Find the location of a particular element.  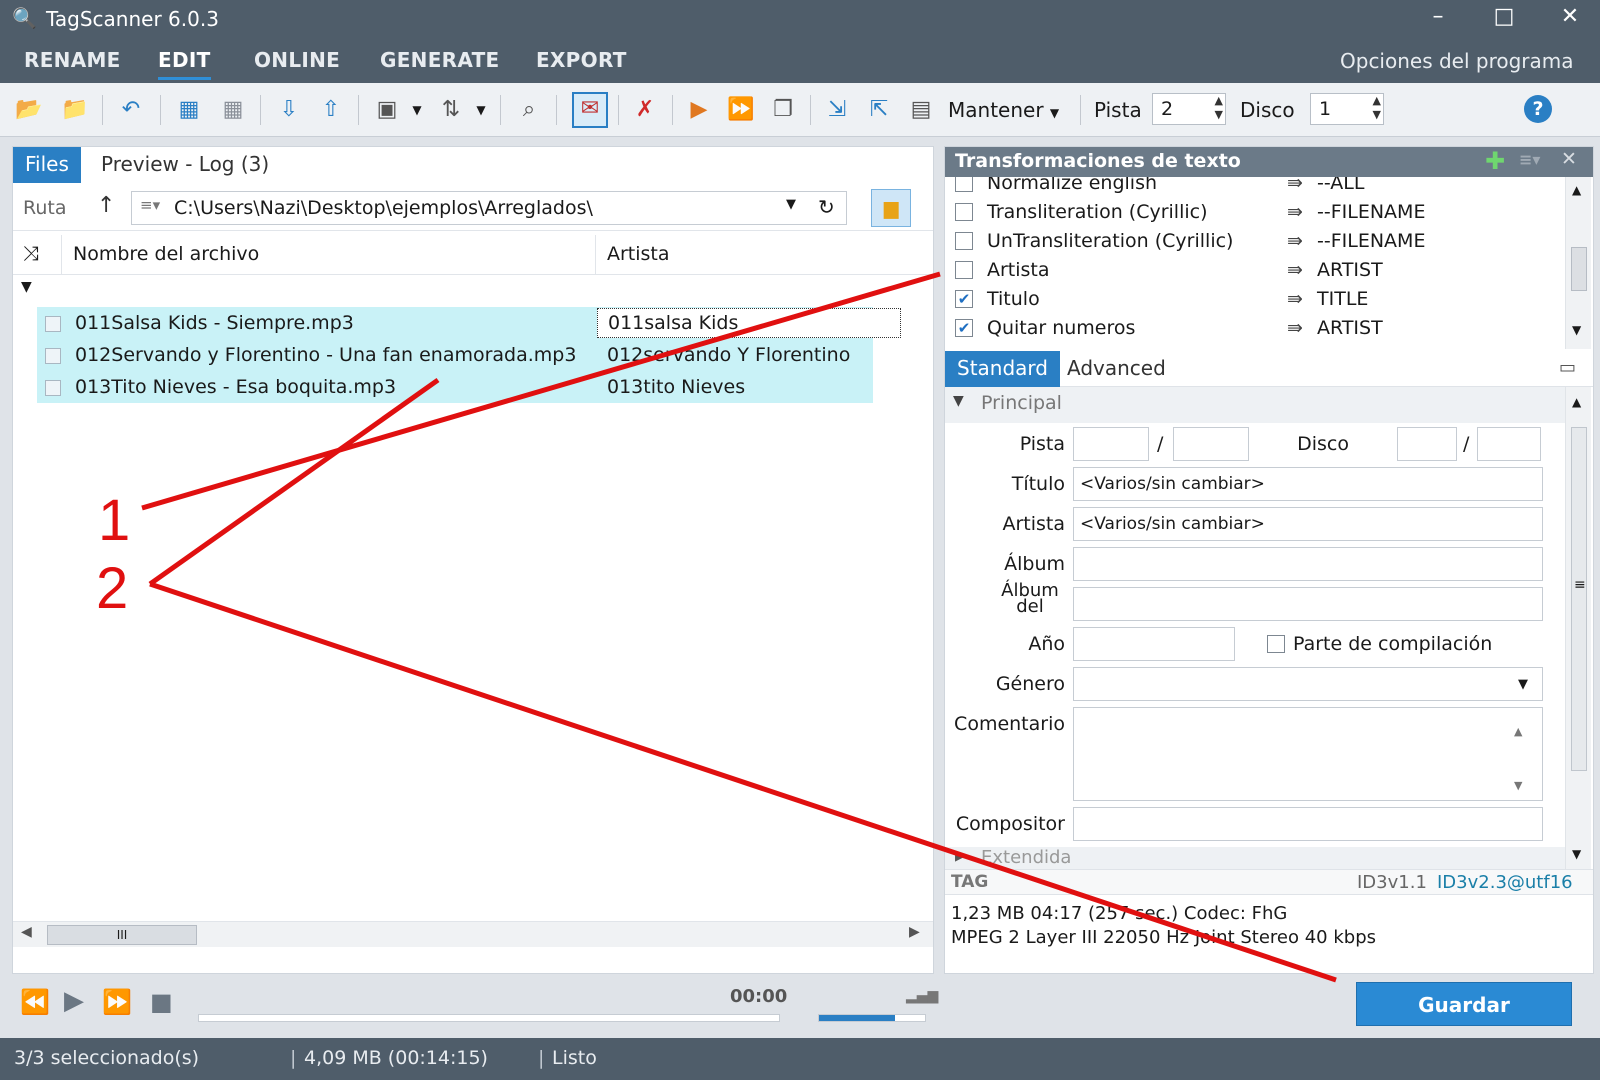

horizontal-scrollbar: ◀ III ▶ is located at coordinates (473, 934).